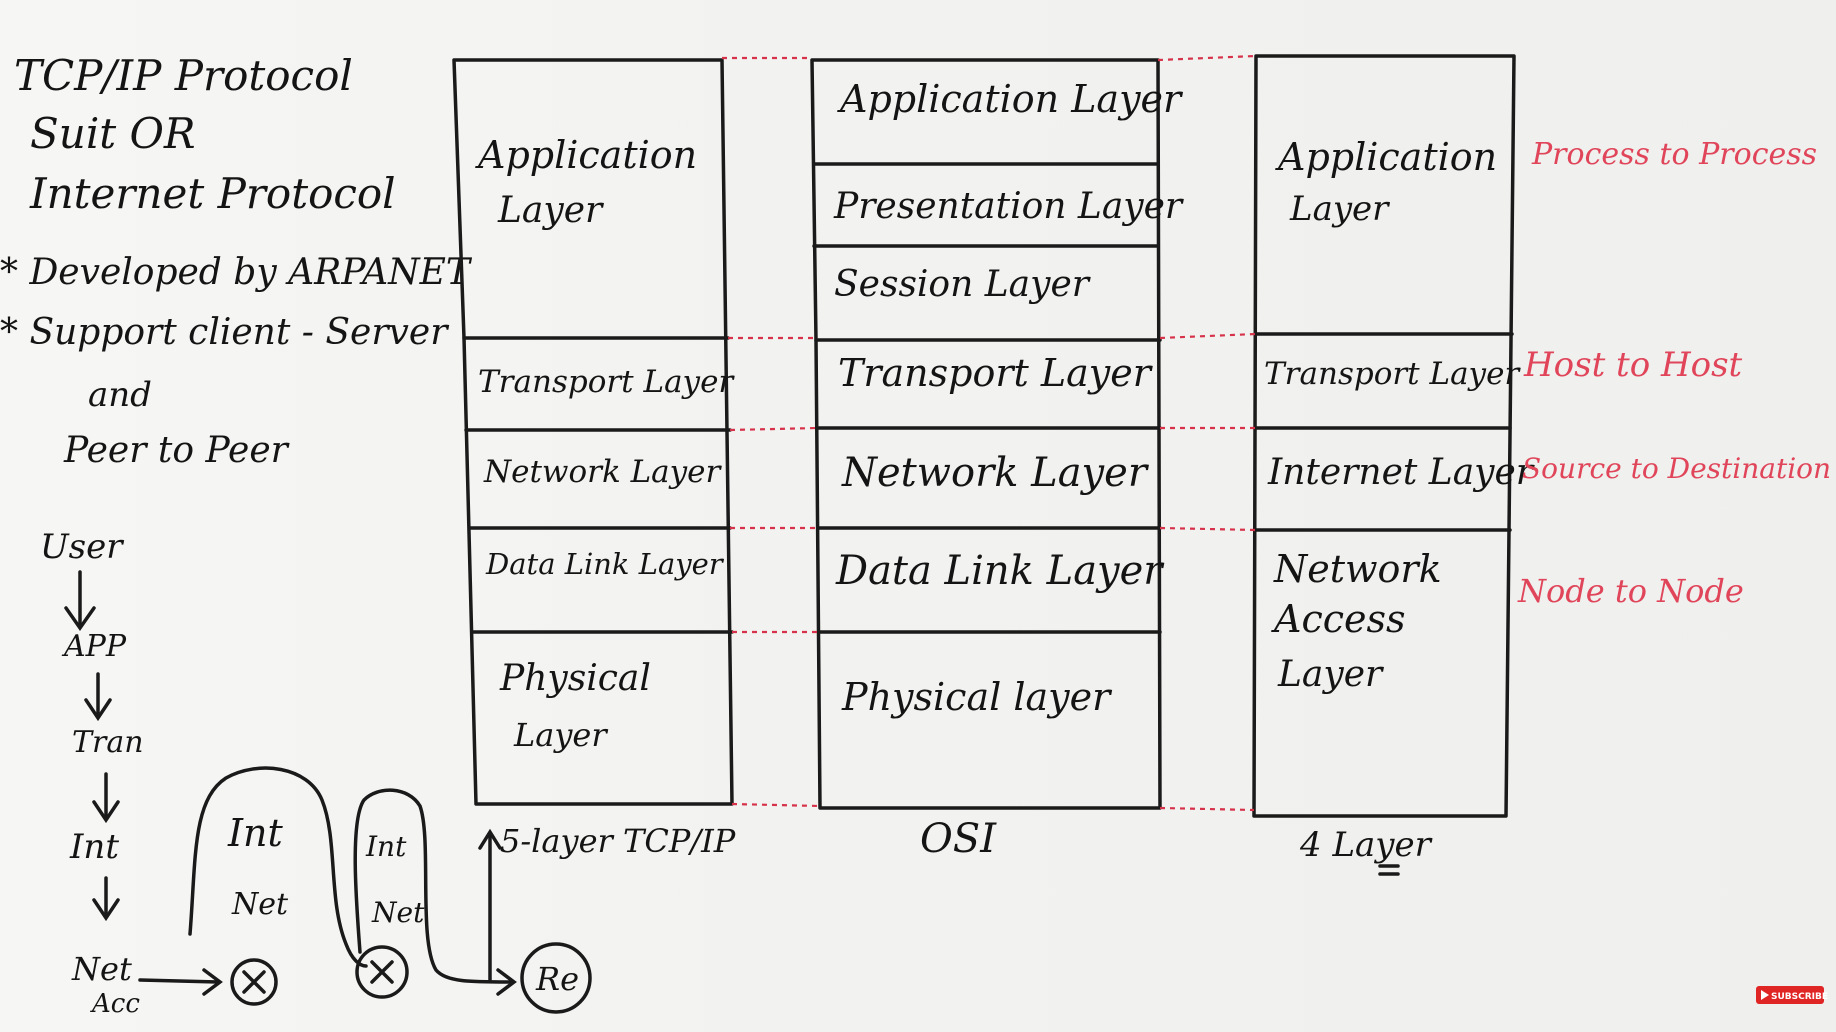  I want to click on tcpip4-layer-application-line1: Application, so click(1386, 157).